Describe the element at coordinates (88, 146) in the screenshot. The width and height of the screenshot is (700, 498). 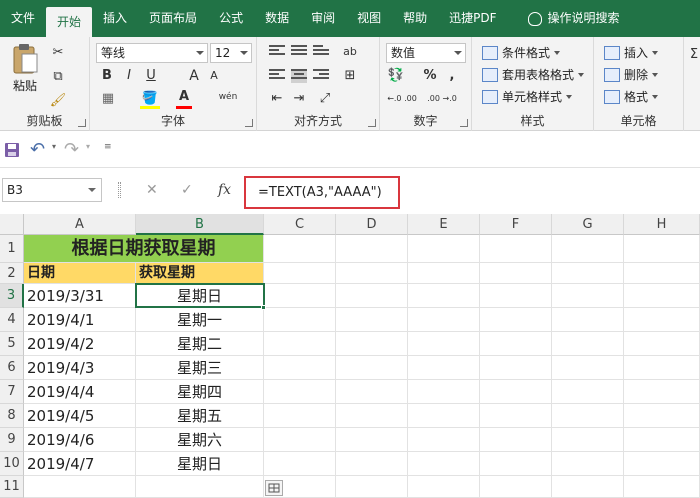
I see `redo-dropdown-icon: ▾` at that location.